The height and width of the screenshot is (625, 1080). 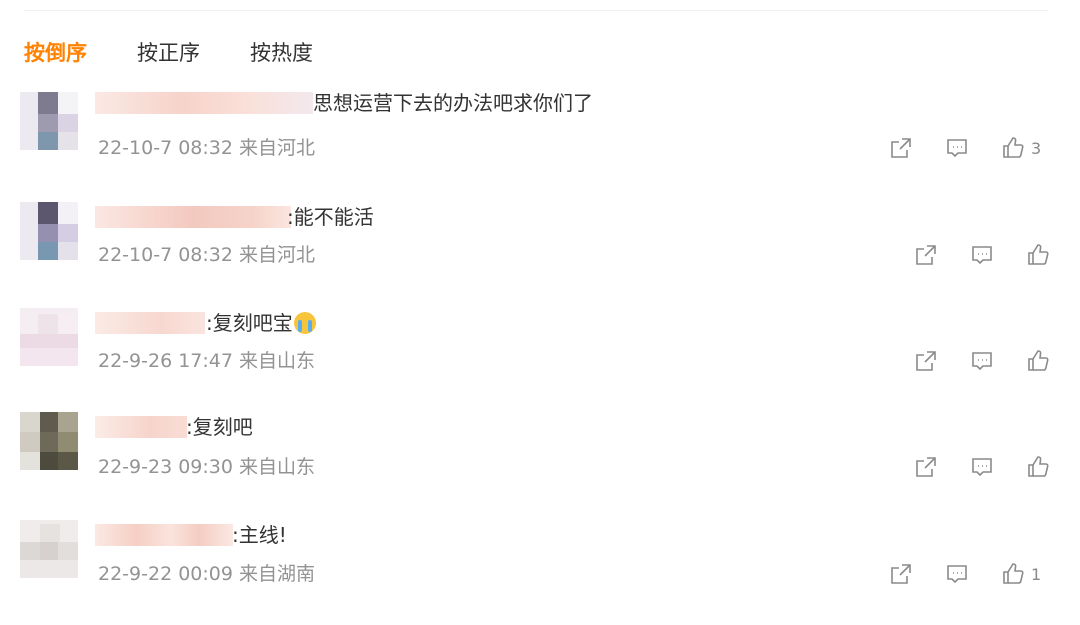 I want to click on sort-tab-chronological: 按正序, so click(x=168, y=53).